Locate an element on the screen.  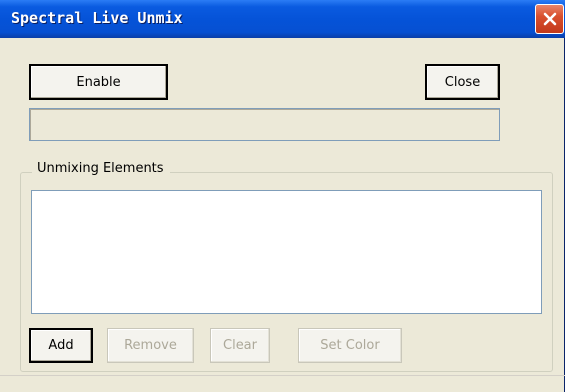
set-color-button-label: Set Color is located at coordinates (350, 345).